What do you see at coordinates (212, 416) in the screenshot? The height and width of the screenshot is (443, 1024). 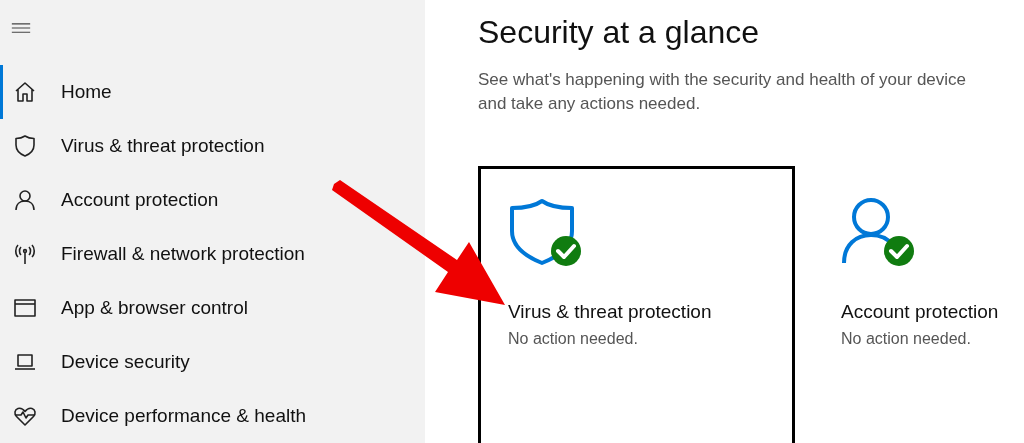 I see `nav-item: Device performance & health` at bounding box center [212, 416].